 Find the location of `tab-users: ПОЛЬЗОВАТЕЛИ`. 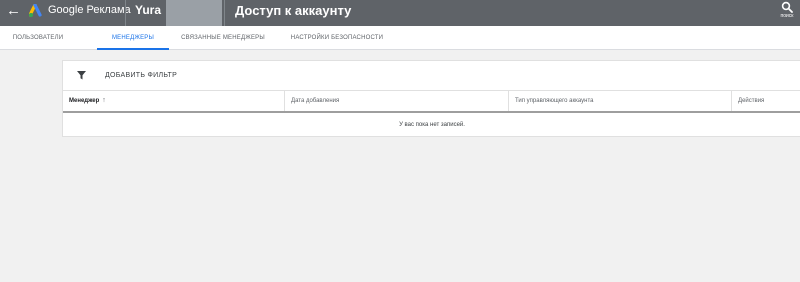

tab-users: ПОЛЬЗОВАТЕЛИ is located at coordinates (38, 38).